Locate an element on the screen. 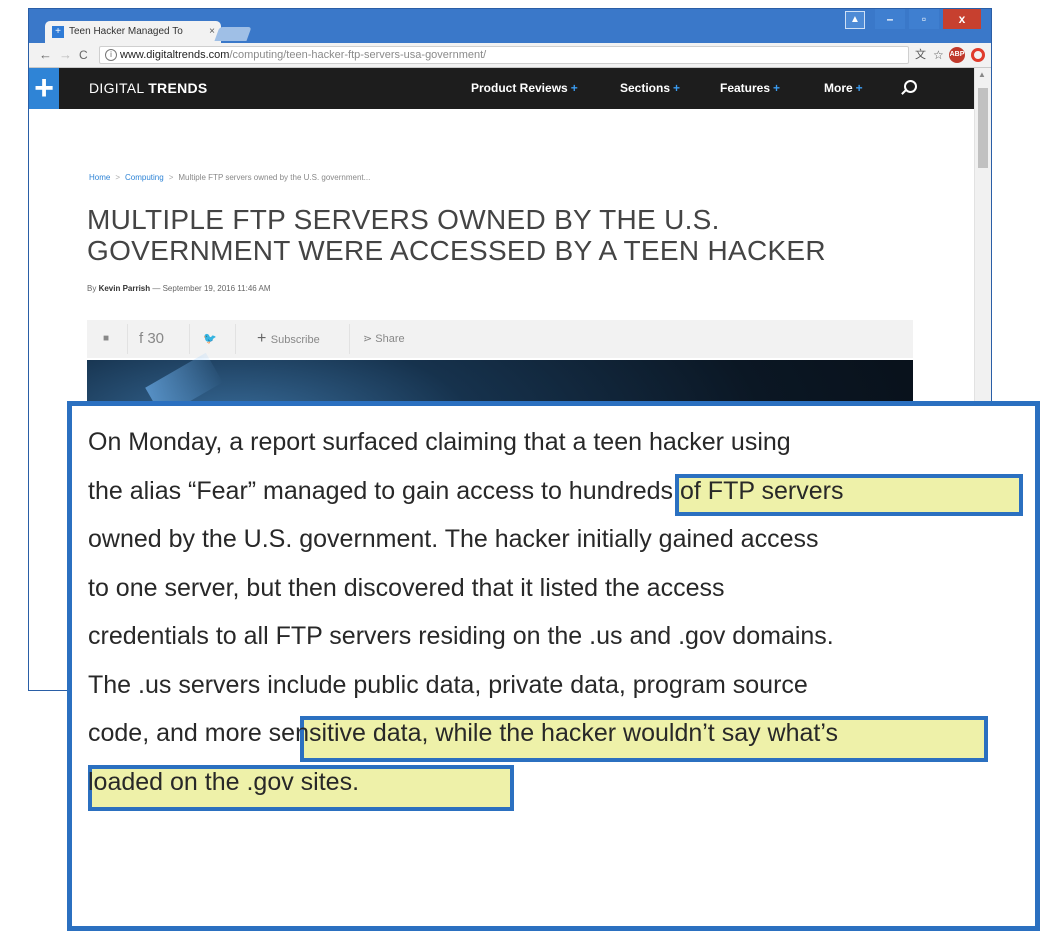  author-link: Kevin Parrish is located at coordinates (125, 288).